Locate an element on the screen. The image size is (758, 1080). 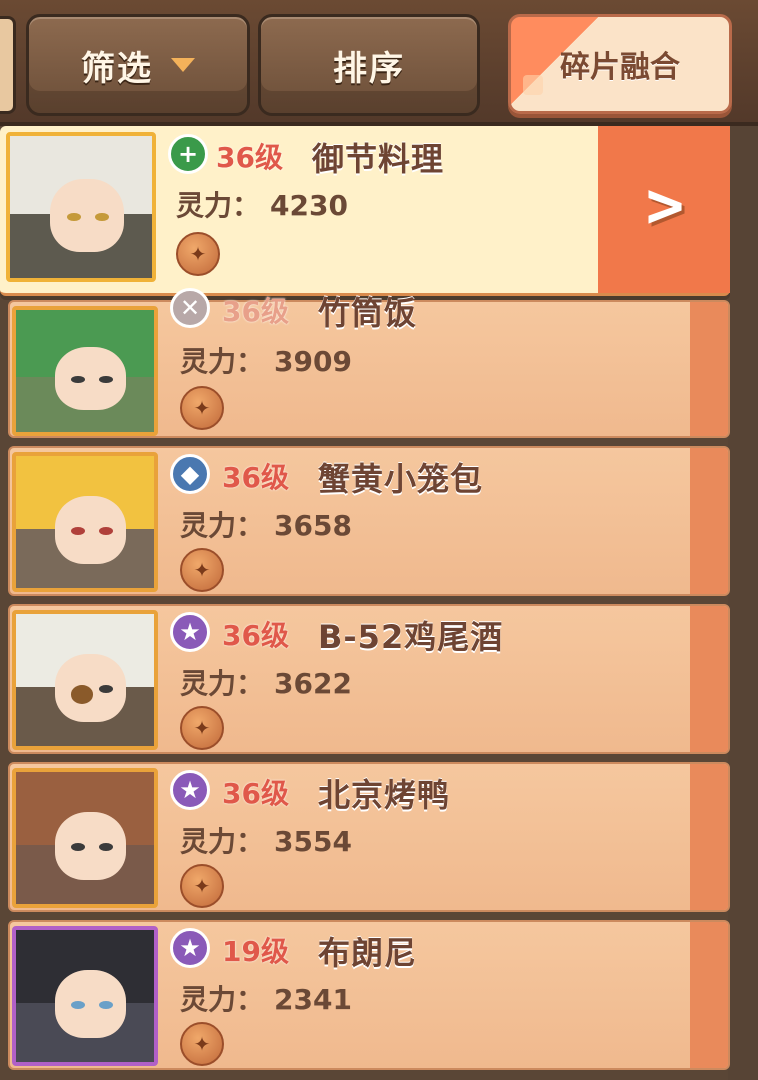
filter-label: 筛选 is located at coordinates (117, 68).